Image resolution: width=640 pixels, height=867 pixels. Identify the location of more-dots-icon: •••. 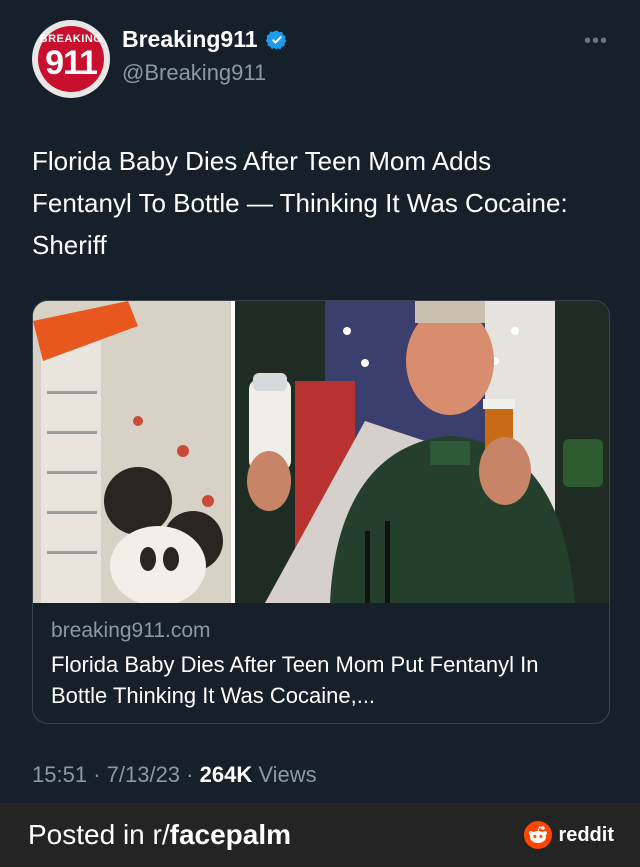
(596, 41).